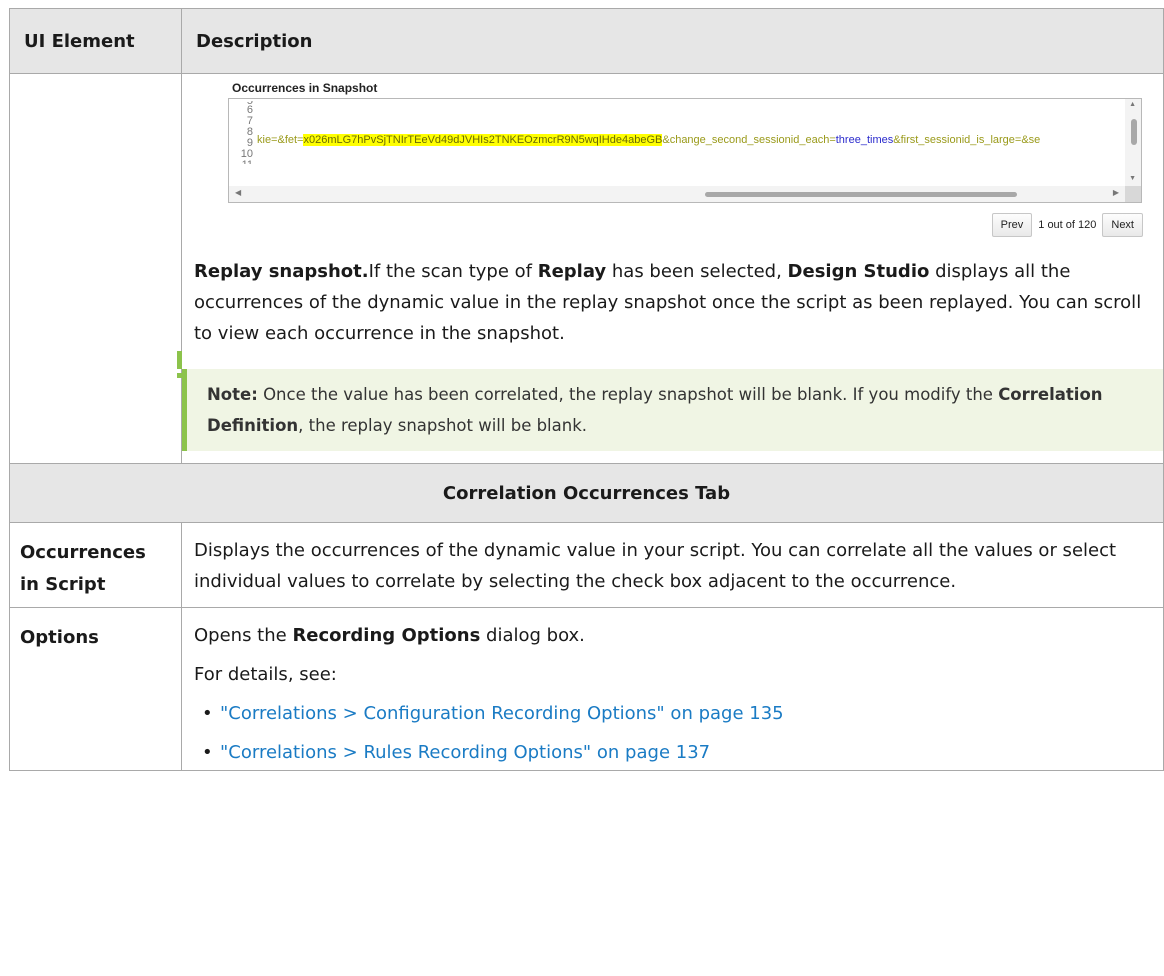  What do you see at coordinates (672, 41) in the screenshot?
I see `header-description: Description` at bounding box center [672, 41].